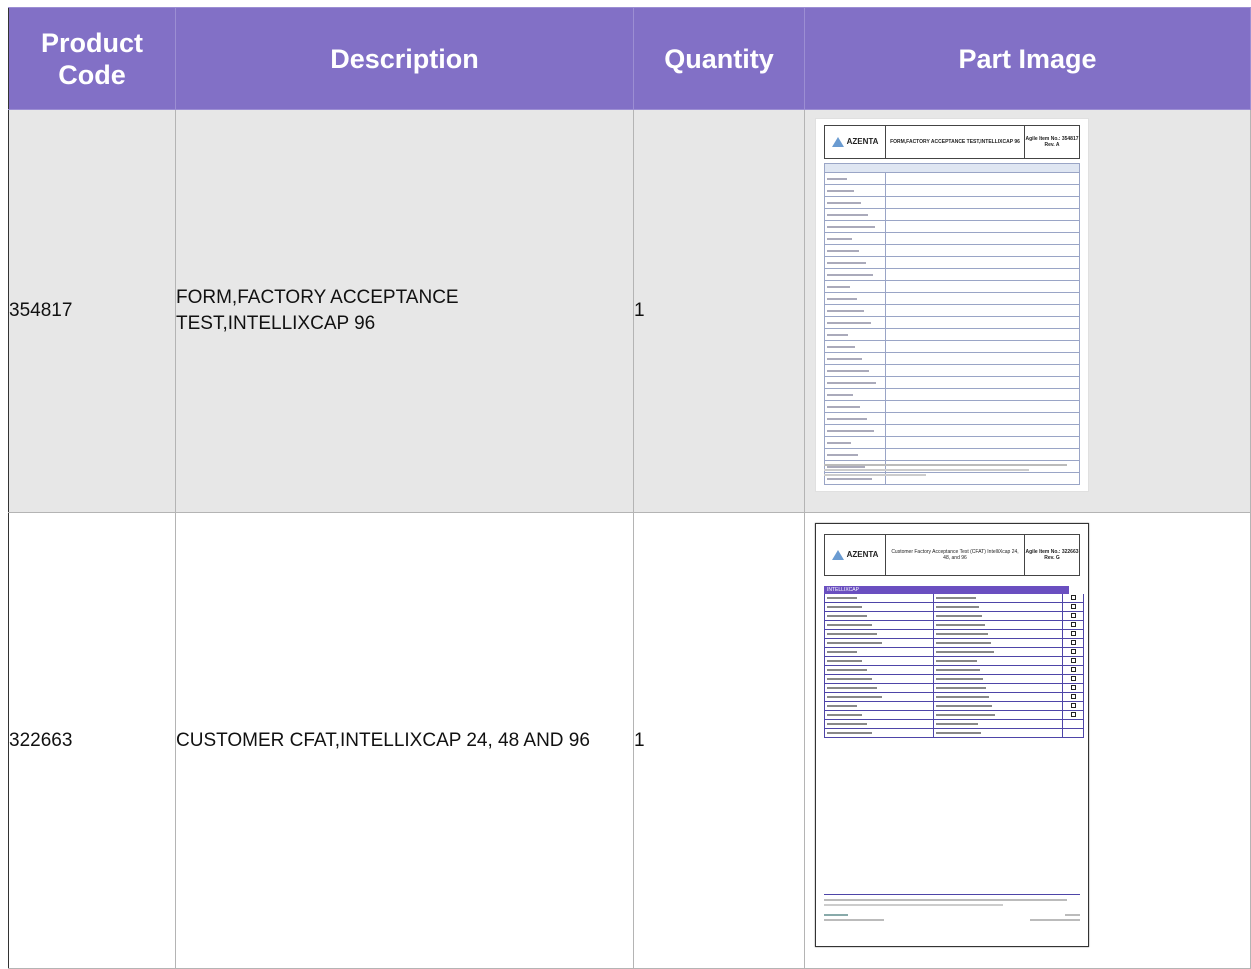 This screenshot has height=969, width=1251. Describe the element at coordinates (404, 58) in the screenshot. I see `header-description: Description` at that location.